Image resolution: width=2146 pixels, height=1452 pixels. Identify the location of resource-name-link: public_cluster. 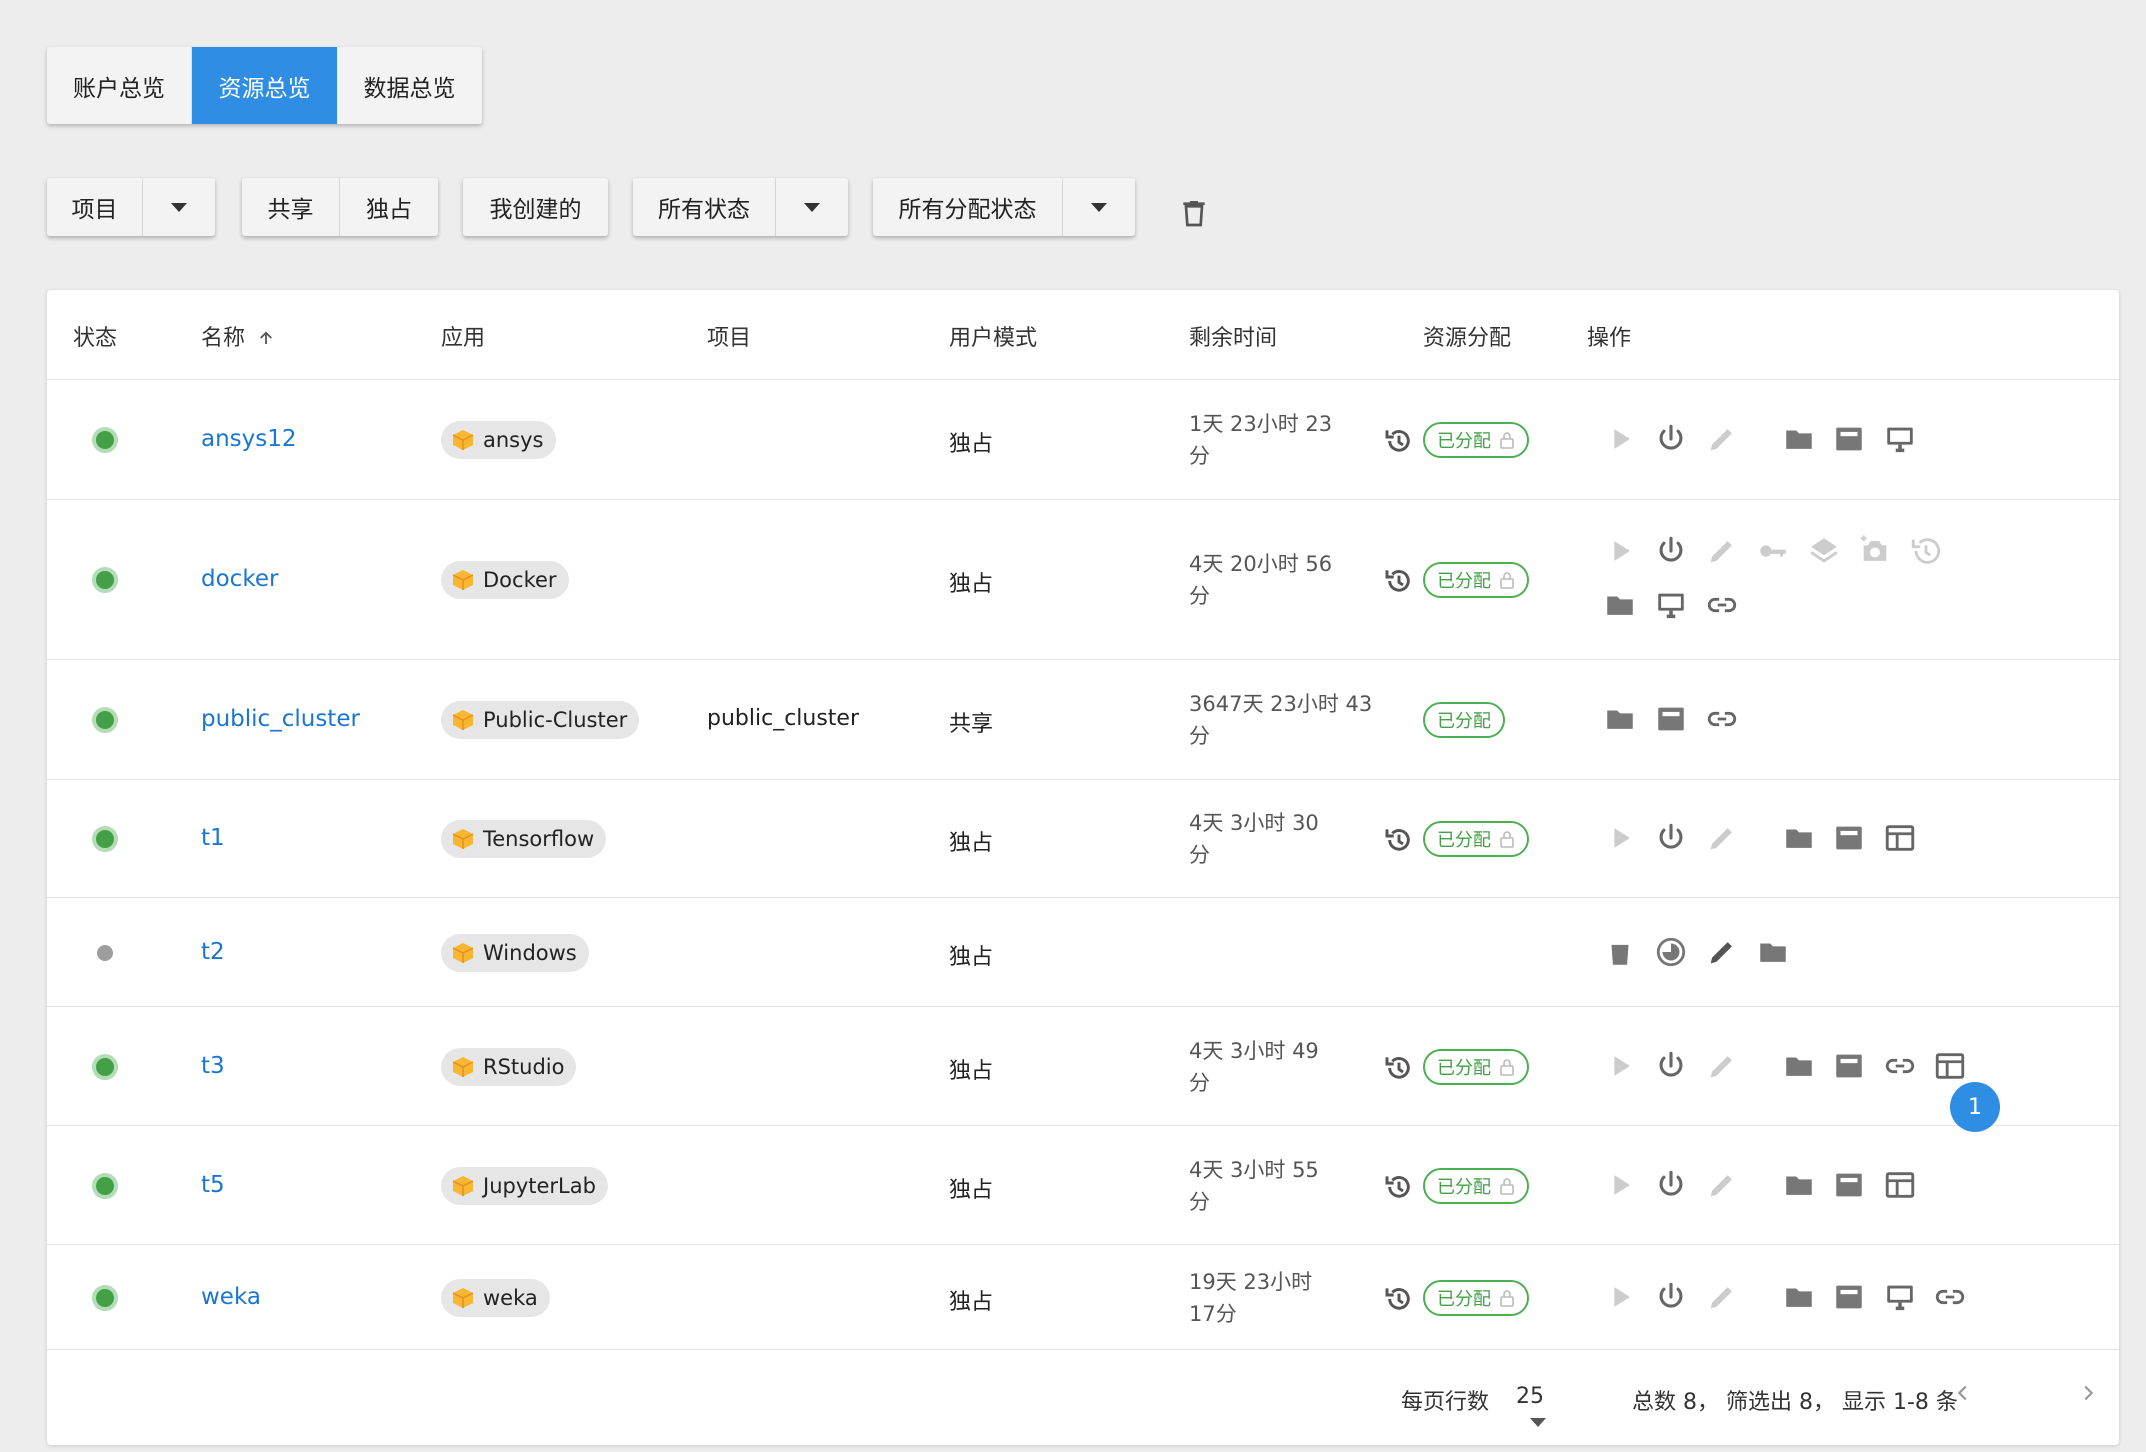
(280, 719).